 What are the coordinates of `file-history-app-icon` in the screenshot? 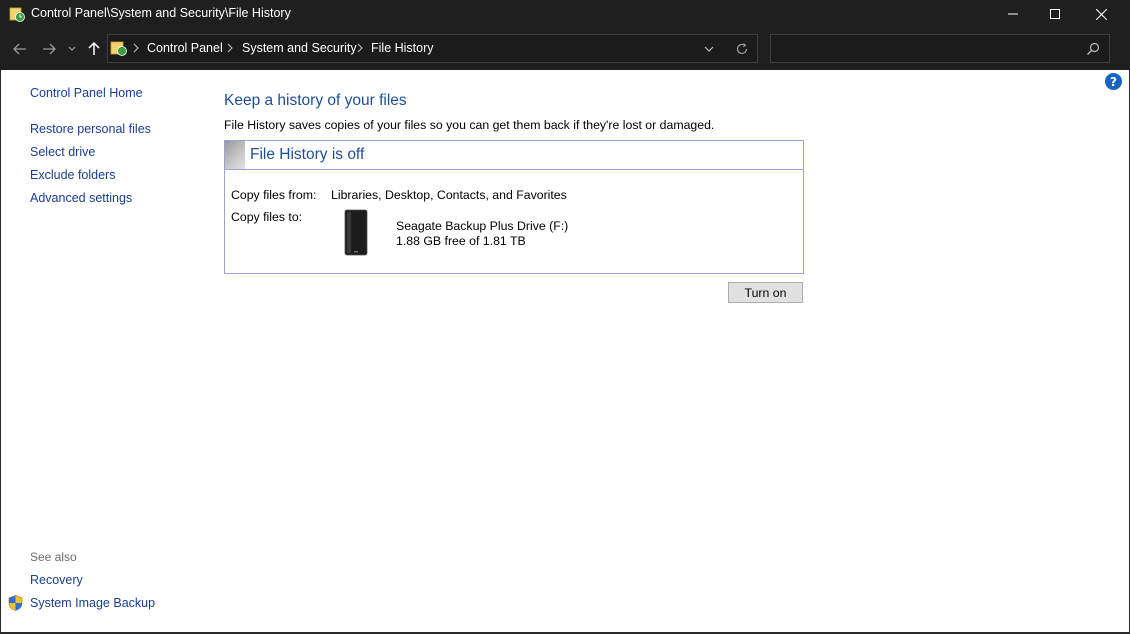 It's located at (17, 14).